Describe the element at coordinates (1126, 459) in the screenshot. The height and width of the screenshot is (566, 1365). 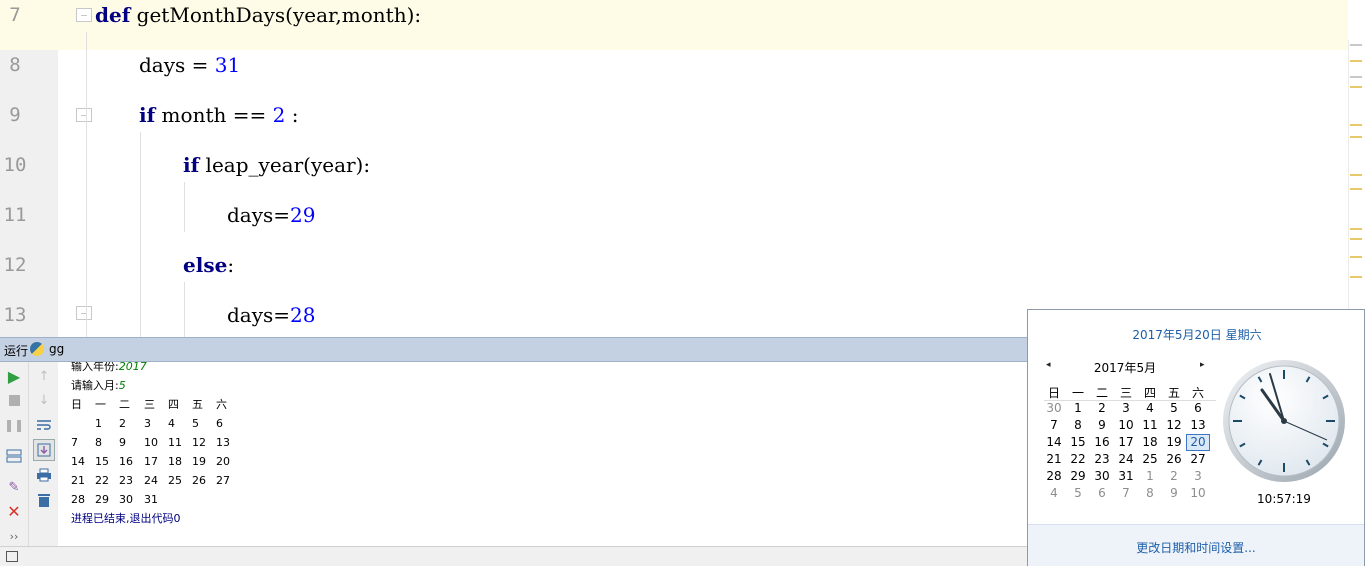
I see `popup-day: 24` at that location.